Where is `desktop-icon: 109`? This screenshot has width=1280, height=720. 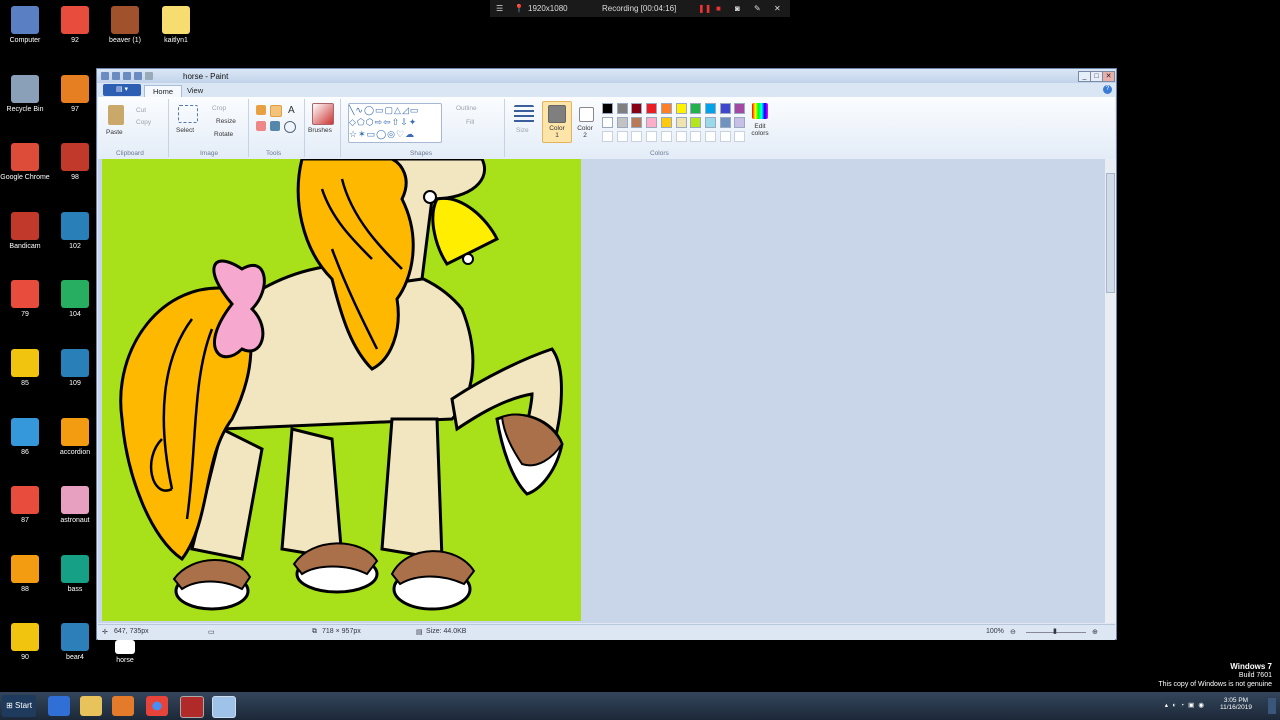 desktop-icon: 109 is located at coordinates (75, 368).